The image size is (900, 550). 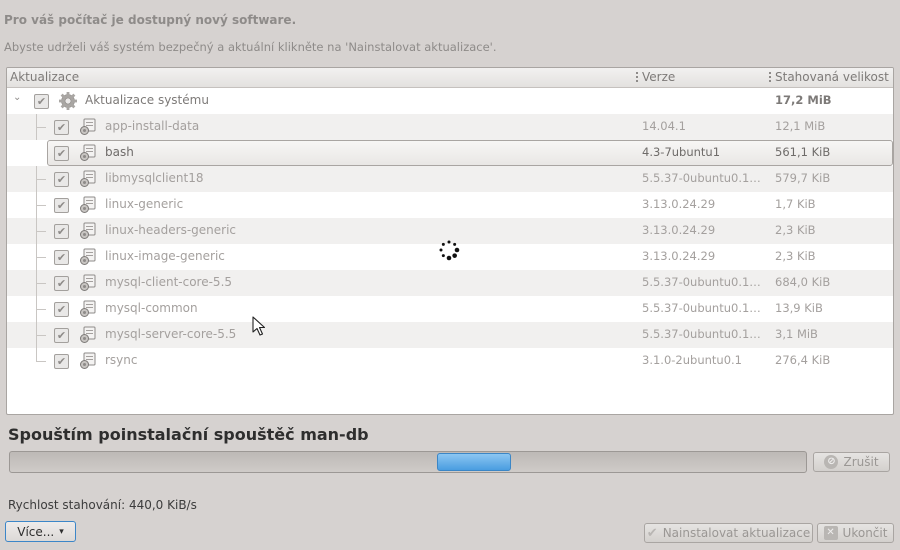 I want to click on package-version: 14.04.1, so click(x=664, y=126).